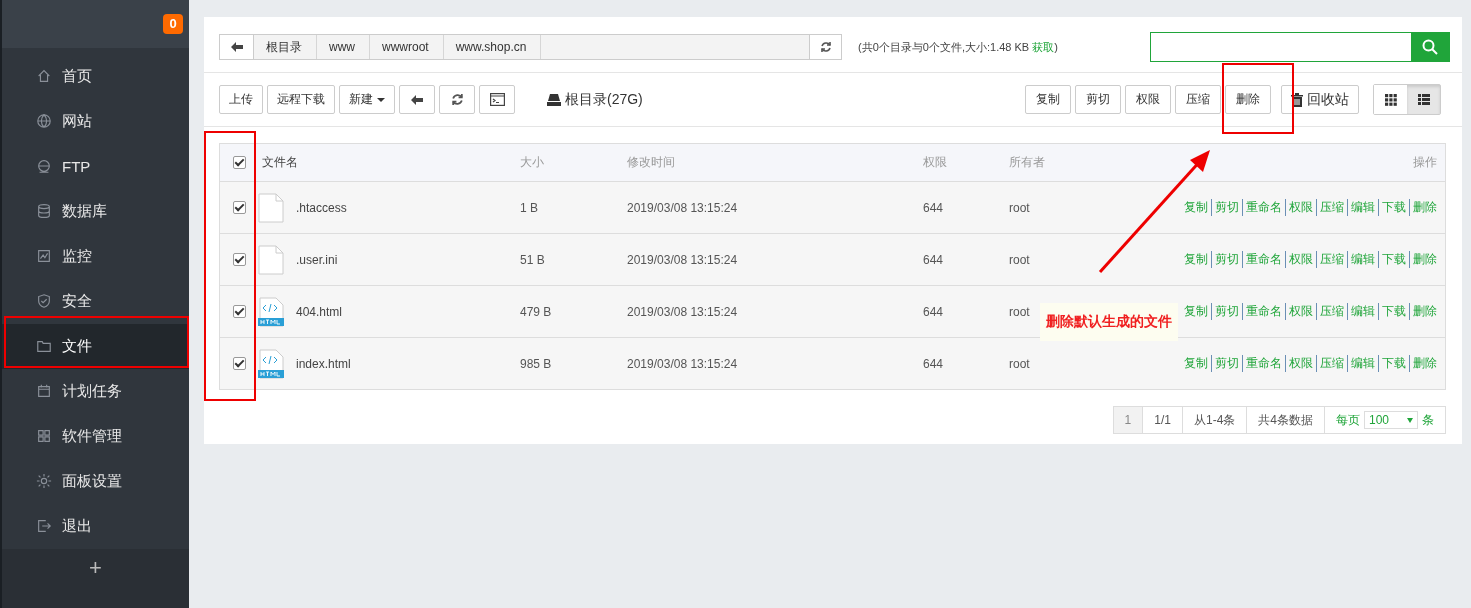  What do you see at coordinates (95, 391) in the screenshot?
I see `nav-item: 计划任务` at bounding box center [95, 391].